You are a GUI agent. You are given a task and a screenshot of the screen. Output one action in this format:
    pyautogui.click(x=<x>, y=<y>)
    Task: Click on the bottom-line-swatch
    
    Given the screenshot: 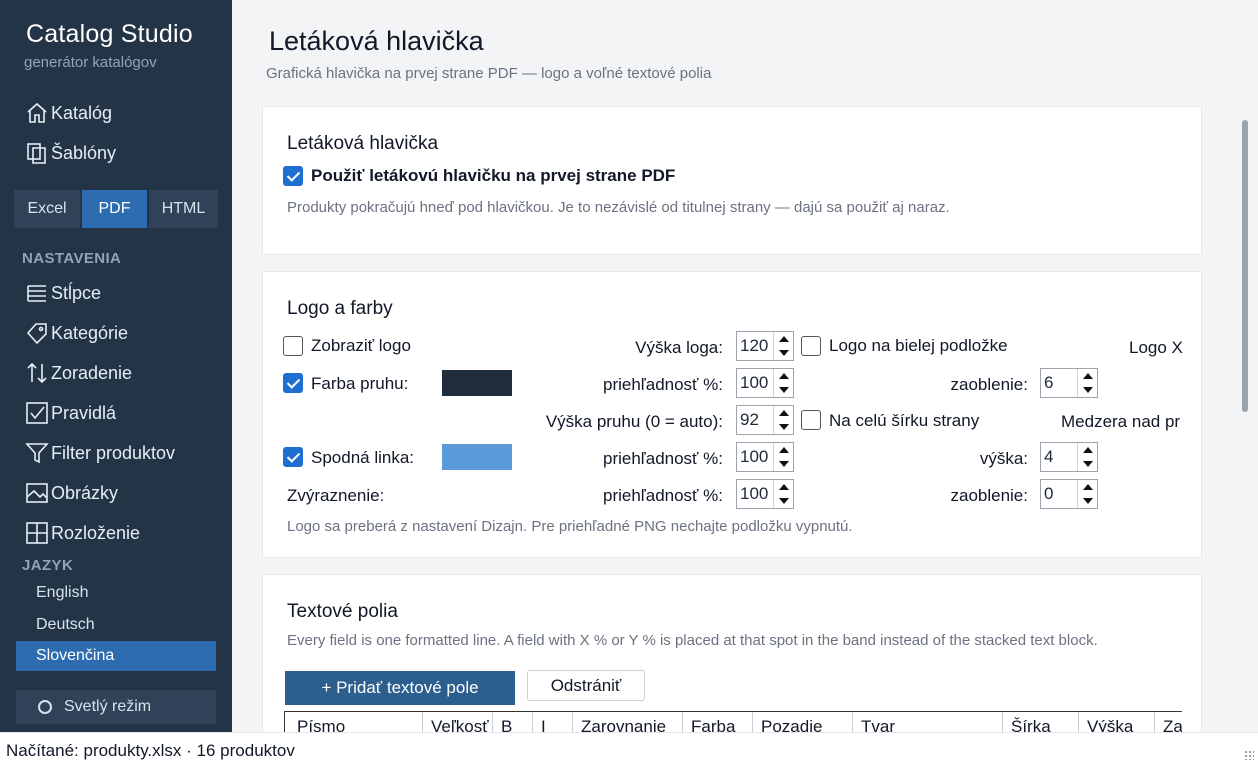 What is the action you would take?
    pyautogui.click(x=477, y=457)
    